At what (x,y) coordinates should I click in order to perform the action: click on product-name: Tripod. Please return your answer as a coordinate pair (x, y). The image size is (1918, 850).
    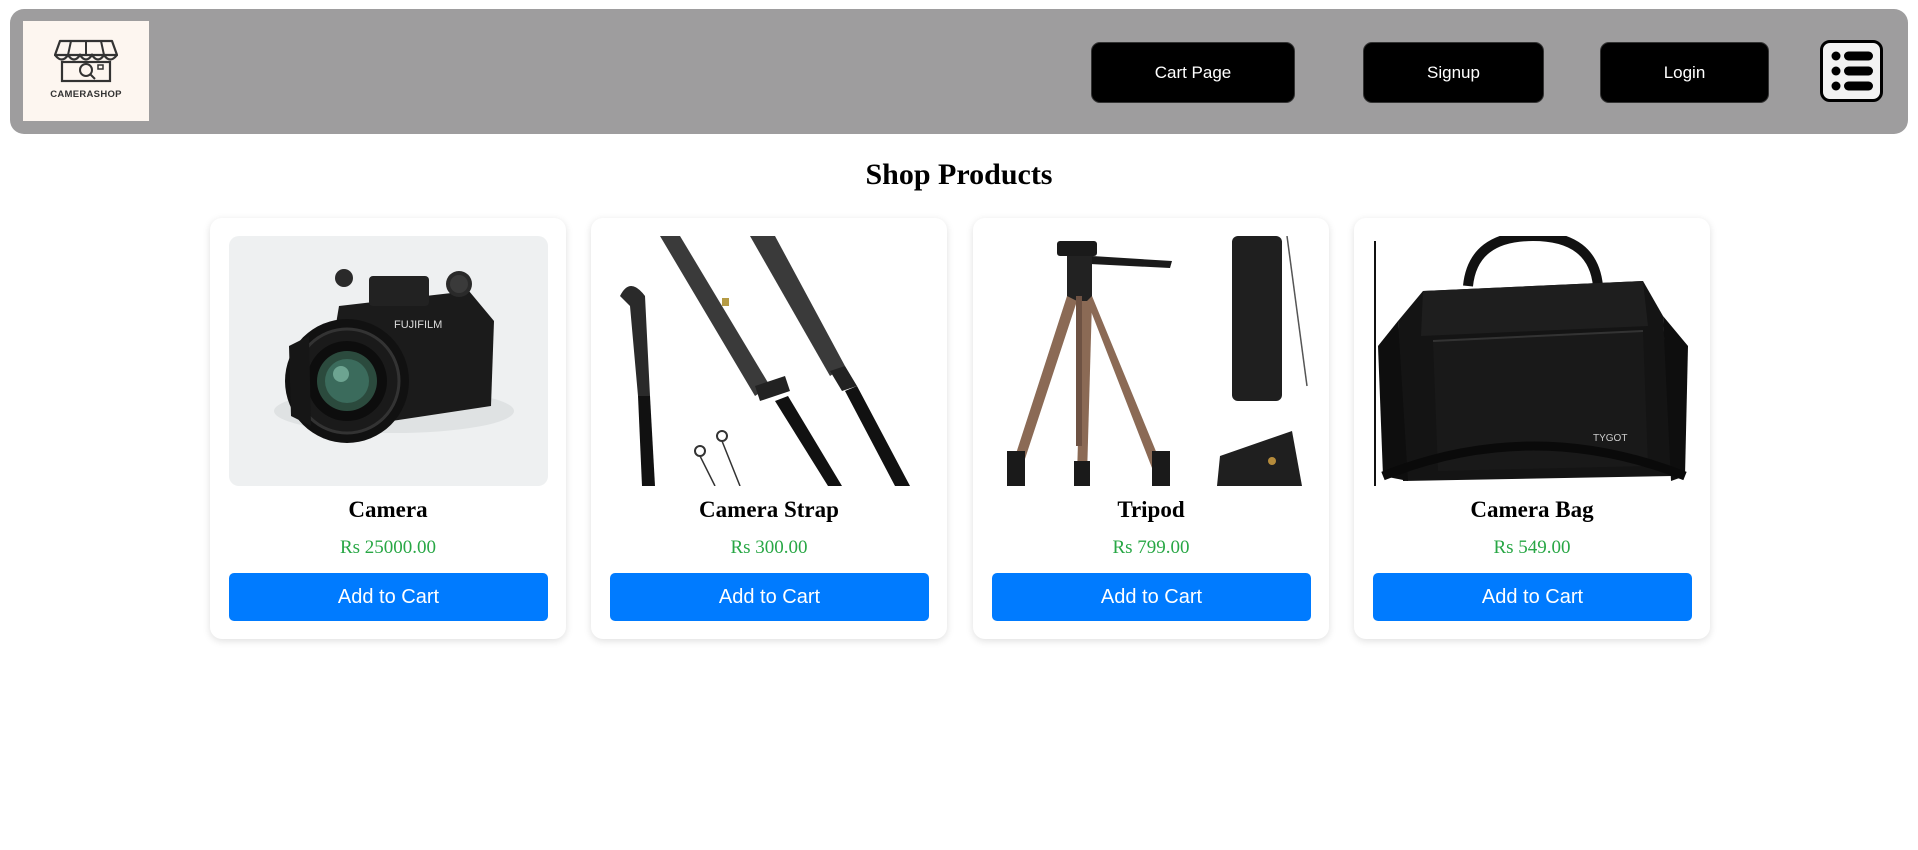
    Looking at the image, I should click on (1151, 509).